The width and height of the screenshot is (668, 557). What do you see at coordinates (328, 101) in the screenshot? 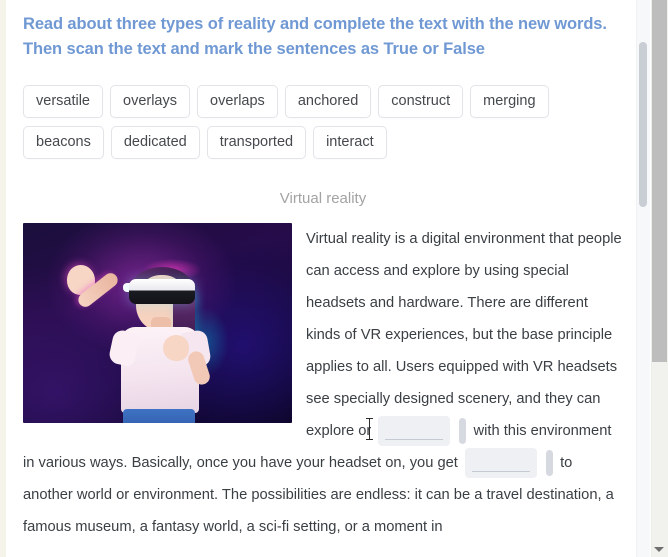
I see `word-chip-anchored: anchored` at bounding box center [328, 101].